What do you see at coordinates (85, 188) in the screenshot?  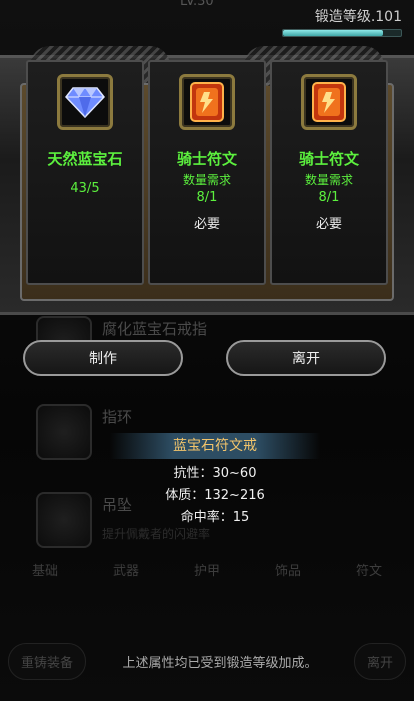 I see `material-count: 43/5` at bounding box center [85, 188].